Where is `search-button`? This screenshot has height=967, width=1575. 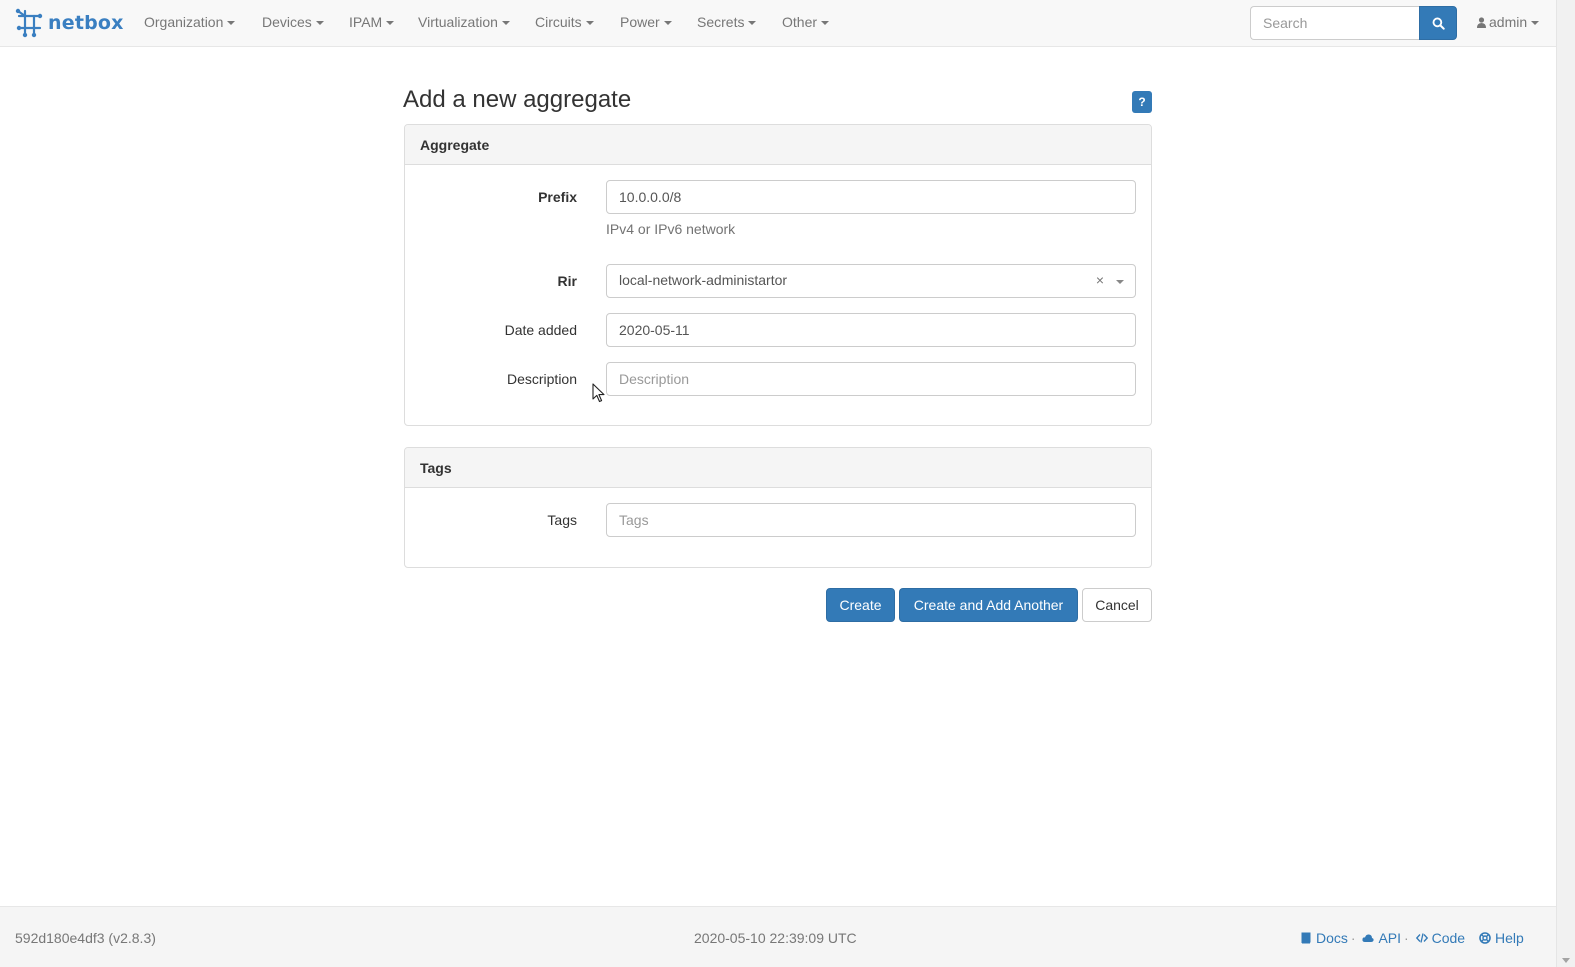 search-button is located at coordinates (1438, 23).